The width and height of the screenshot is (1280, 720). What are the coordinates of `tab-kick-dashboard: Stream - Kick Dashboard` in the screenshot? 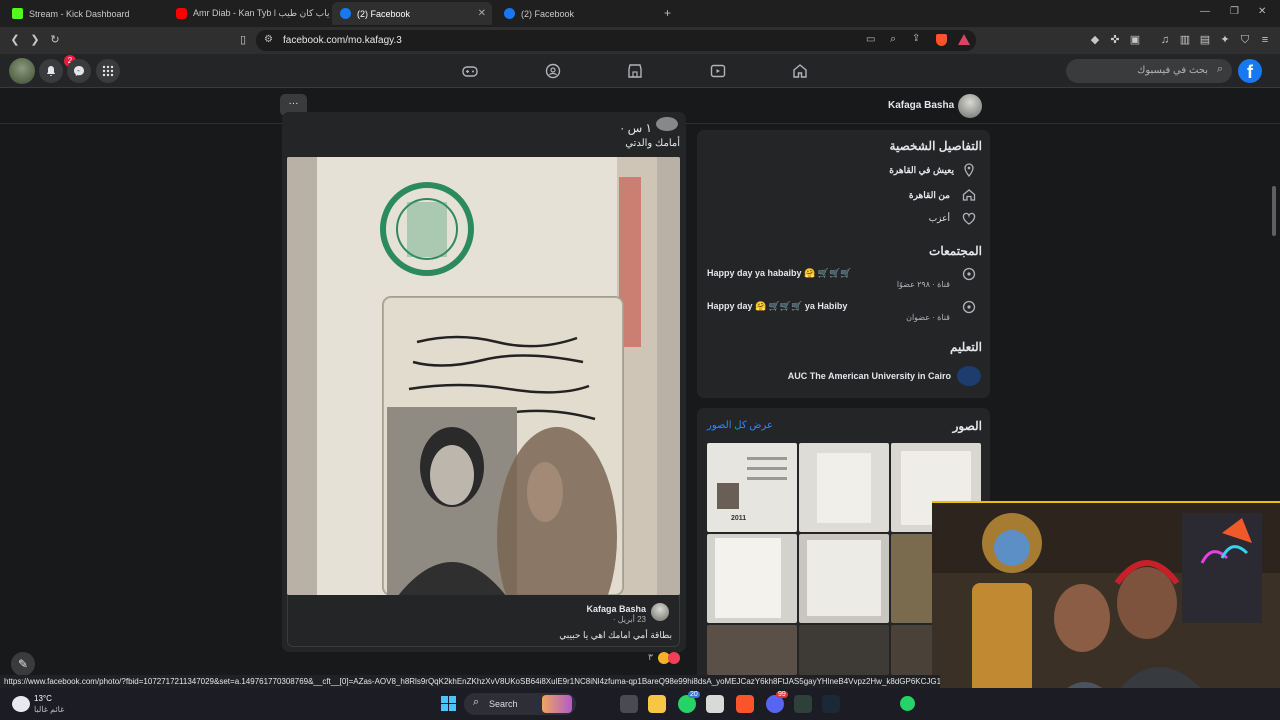 It's located at (85, 13).